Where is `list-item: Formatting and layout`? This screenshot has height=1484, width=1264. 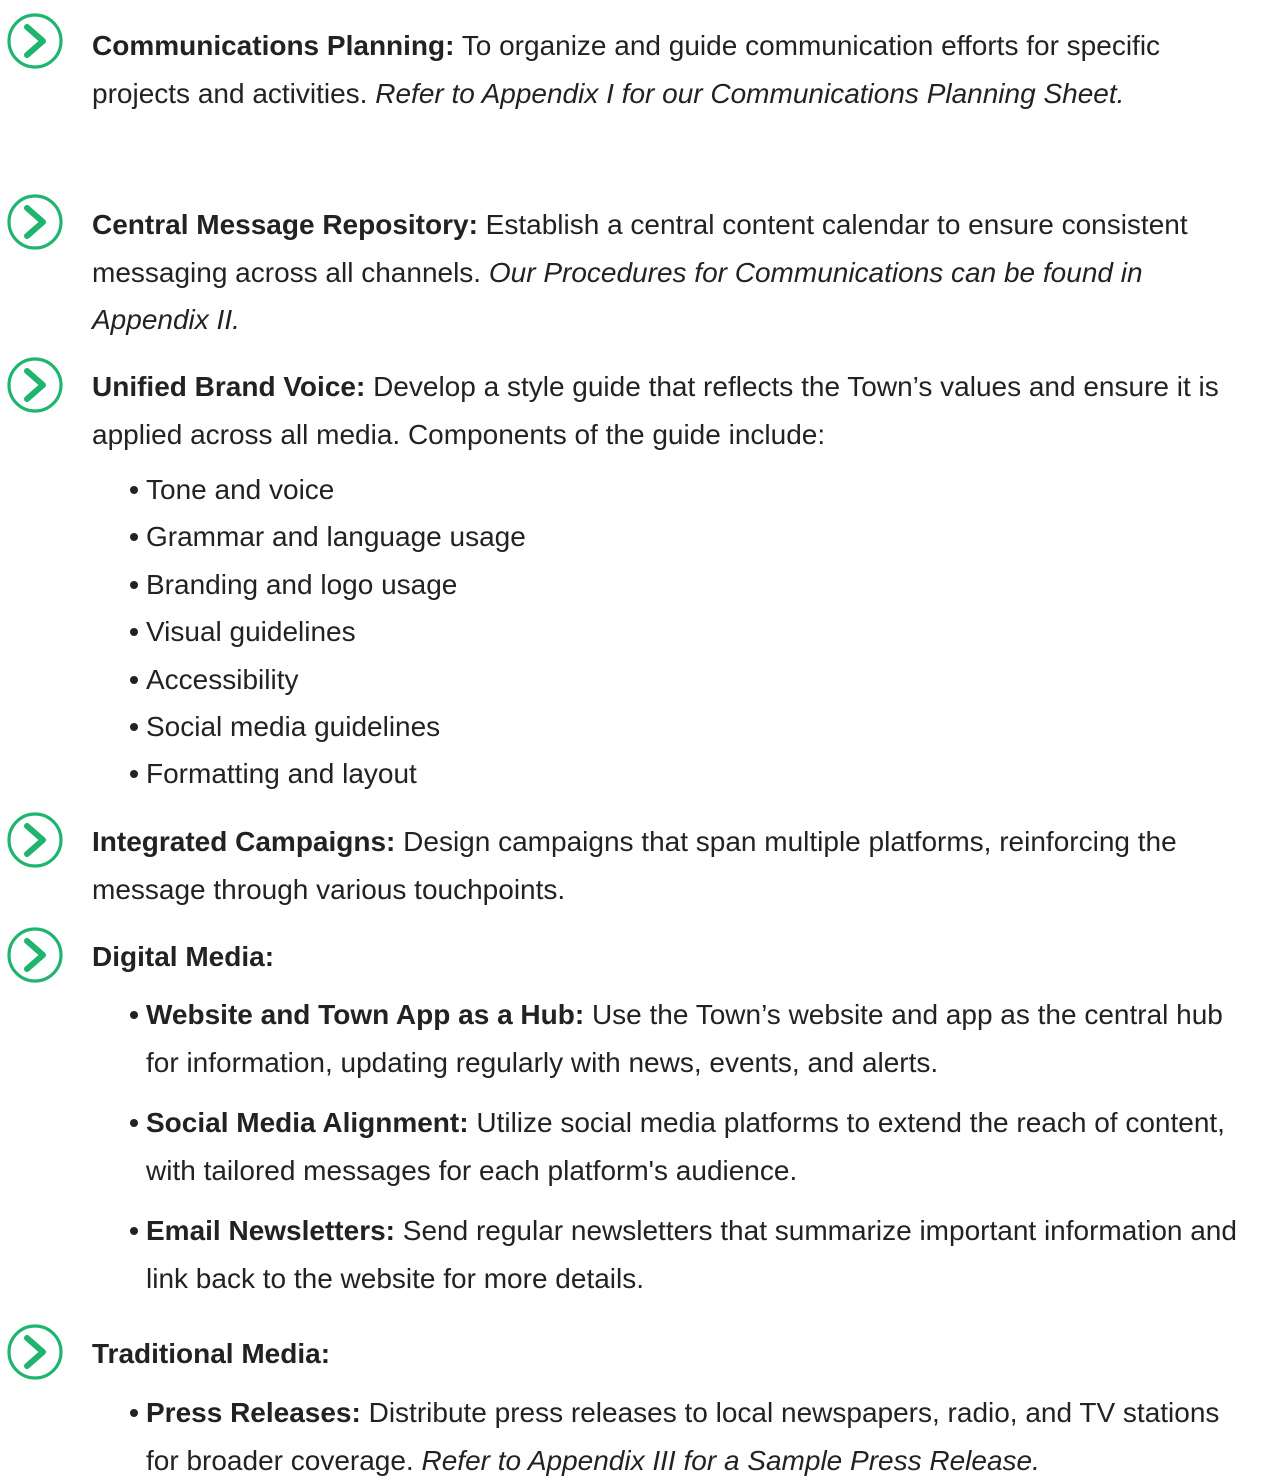
list-item: Formatting and layout is located at coordinates (690, 773).